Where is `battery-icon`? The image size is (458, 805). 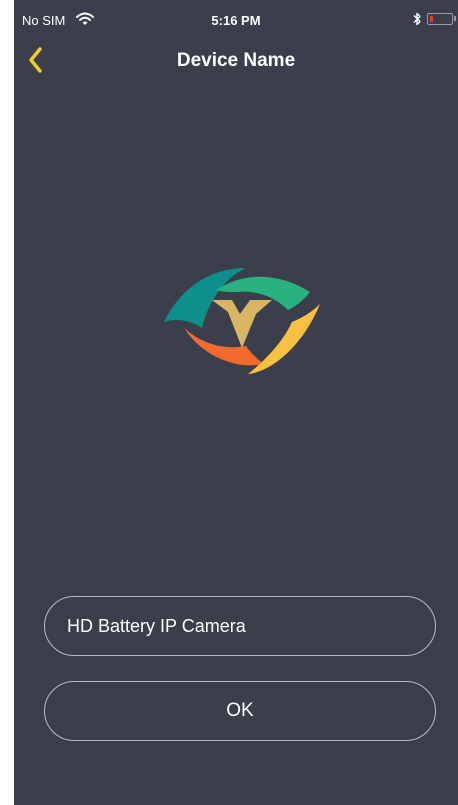 battery-icon is located at coordinates (440, 19).